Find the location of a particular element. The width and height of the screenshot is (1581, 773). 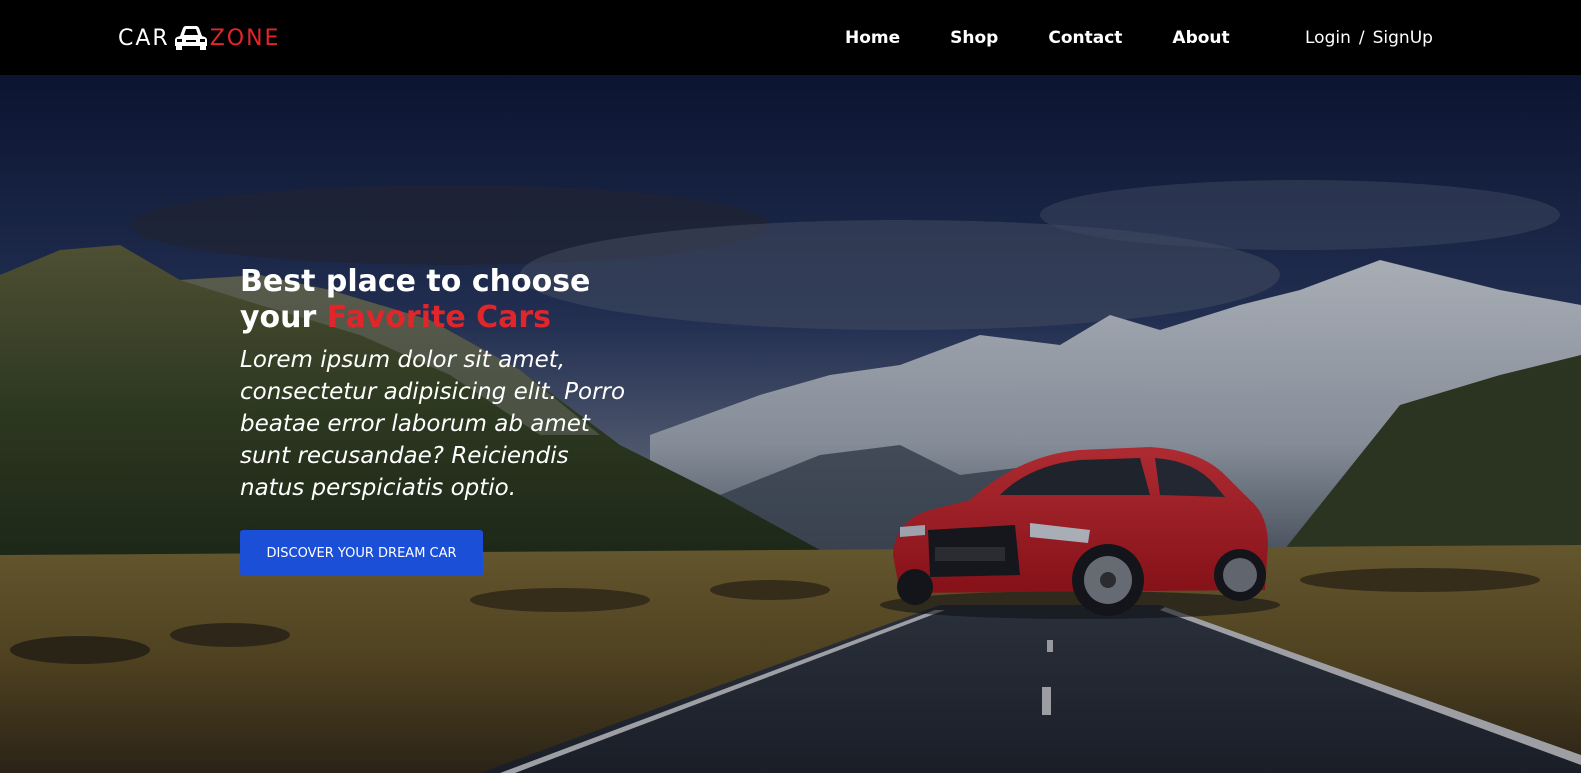

brand-text-zone: ZONE is located at coordinates (245, 38).